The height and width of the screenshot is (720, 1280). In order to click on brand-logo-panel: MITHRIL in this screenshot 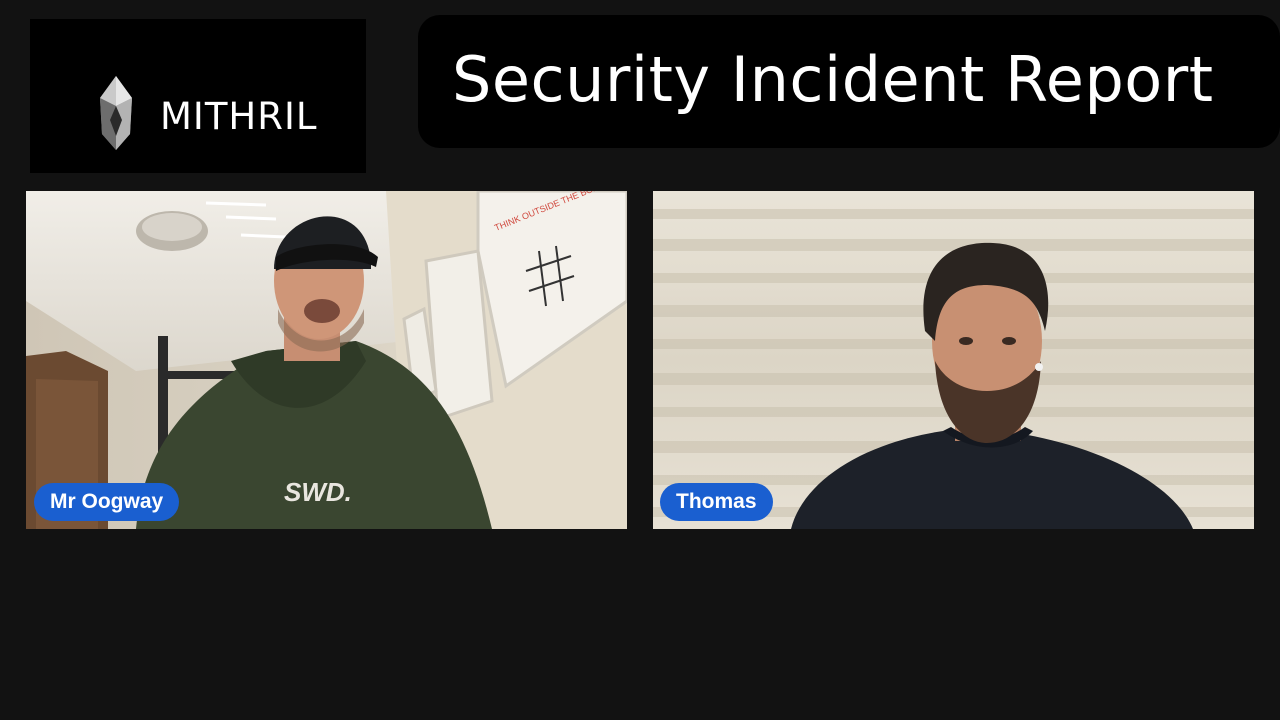, I will do `click(198, 96)`.